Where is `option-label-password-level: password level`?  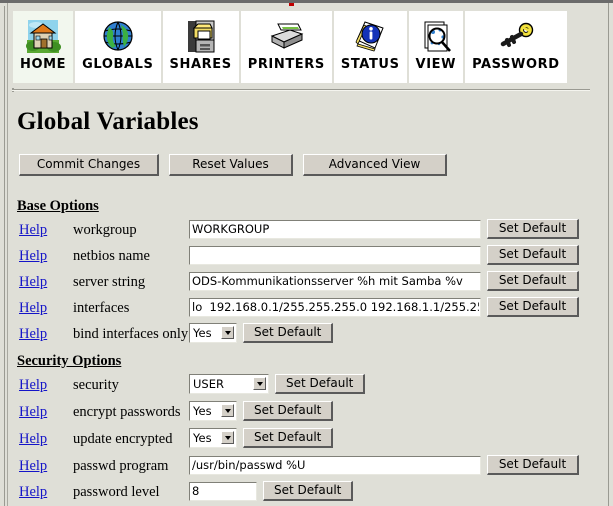
option-label-password-level: password level is located at coordinates (116, 492).